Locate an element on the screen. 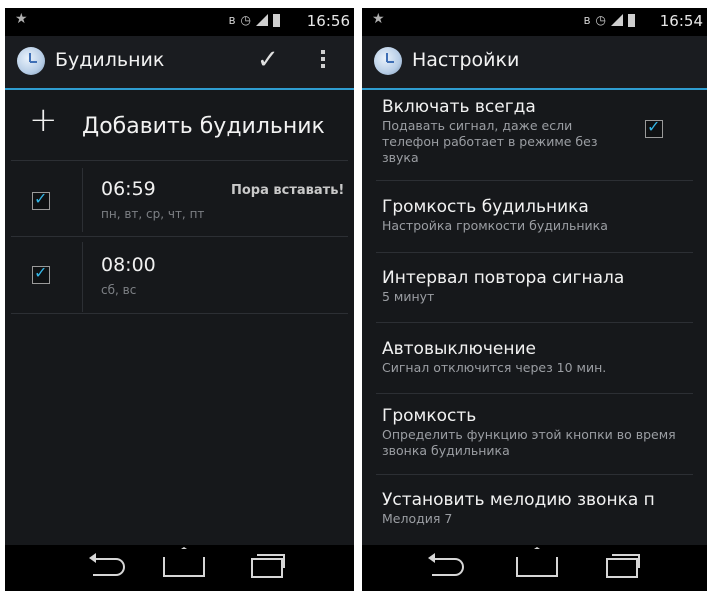 The width and height of the screenshot is (707, 591). alarm-item: ✓ 08:00 сб, вс is located at coordinates (179, 275).